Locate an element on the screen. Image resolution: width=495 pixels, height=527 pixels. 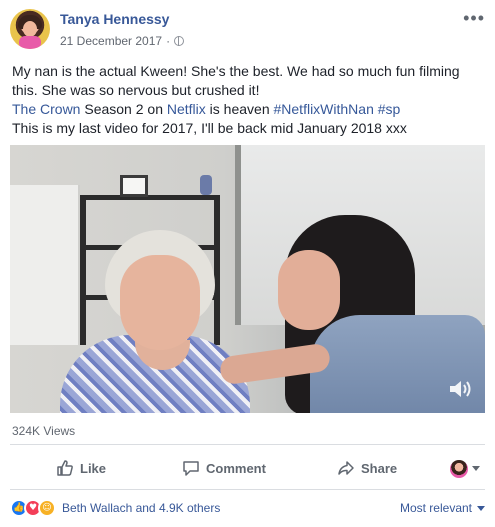
author-avatar is located at coordinates (30, 29).